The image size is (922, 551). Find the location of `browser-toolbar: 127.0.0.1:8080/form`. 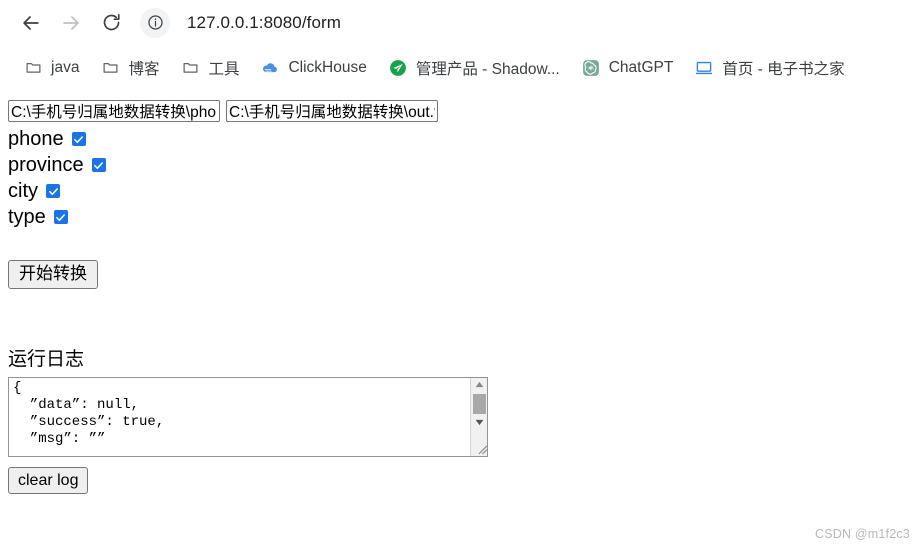

browser-toolbar: 127.0.0.1:8080/form is located at coordinates (461, 22).